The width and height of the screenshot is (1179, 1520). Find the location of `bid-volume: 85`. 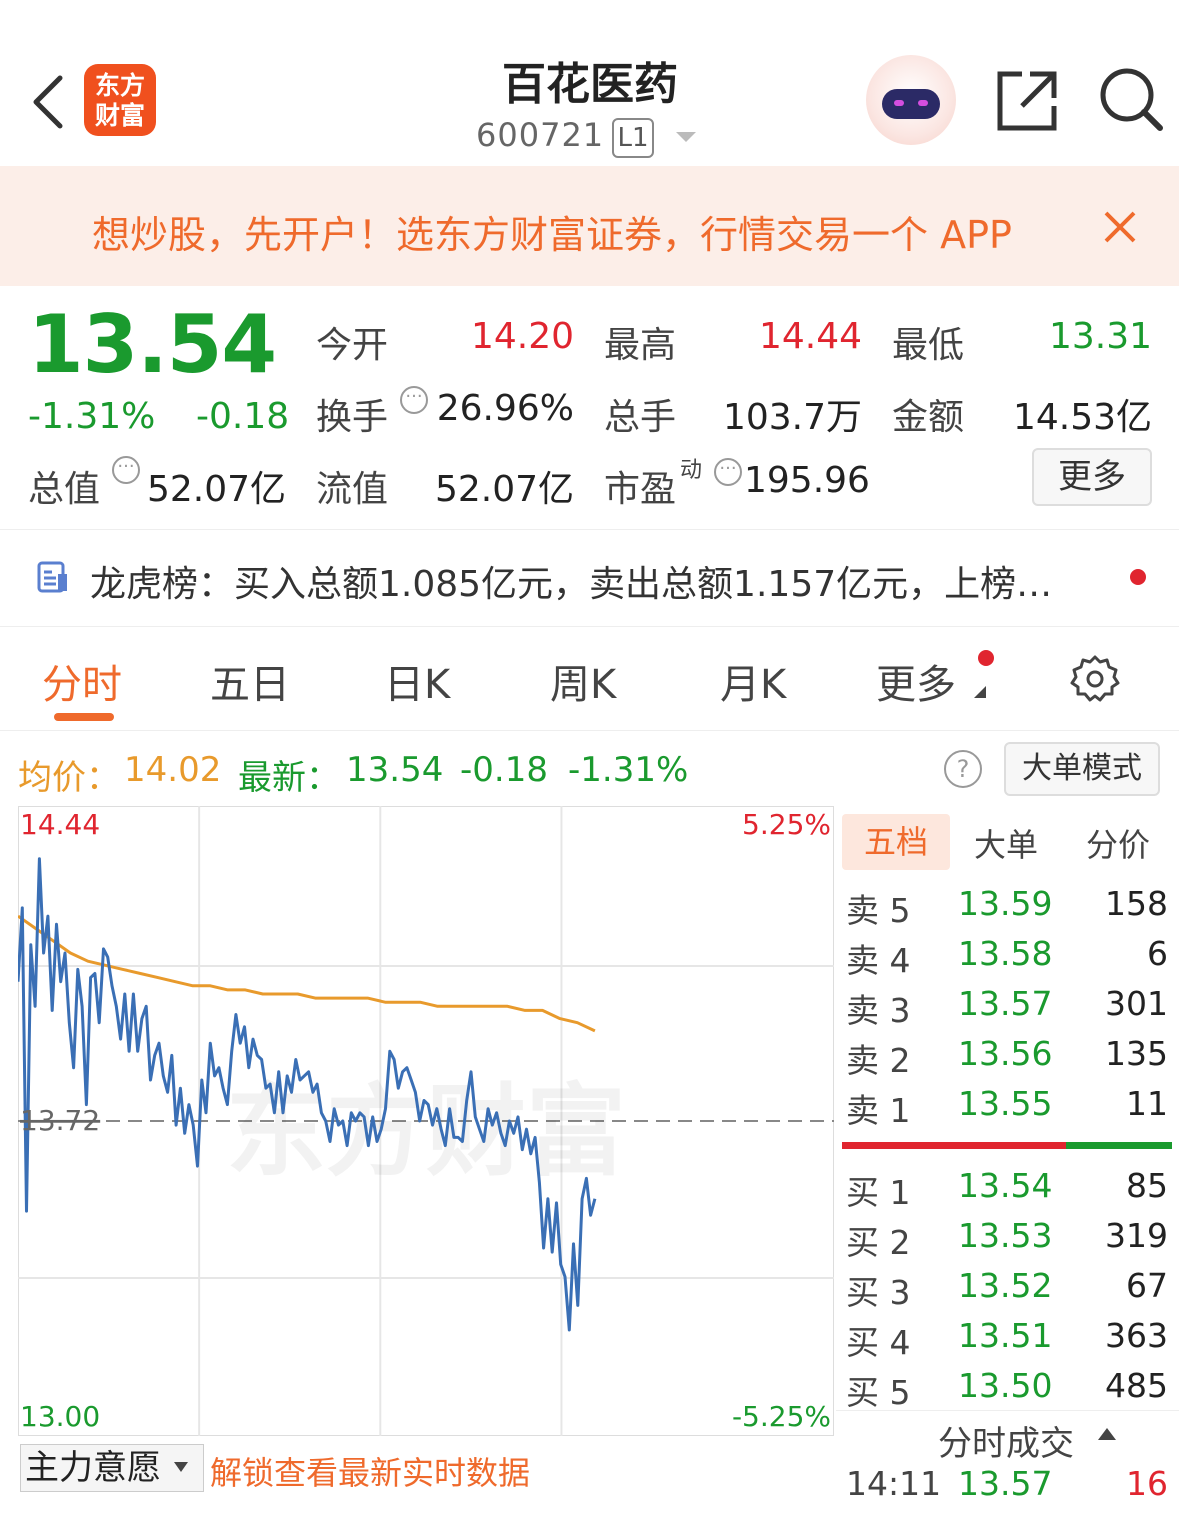

bid-volume: 85 is located at coordinates (1147, 1185).